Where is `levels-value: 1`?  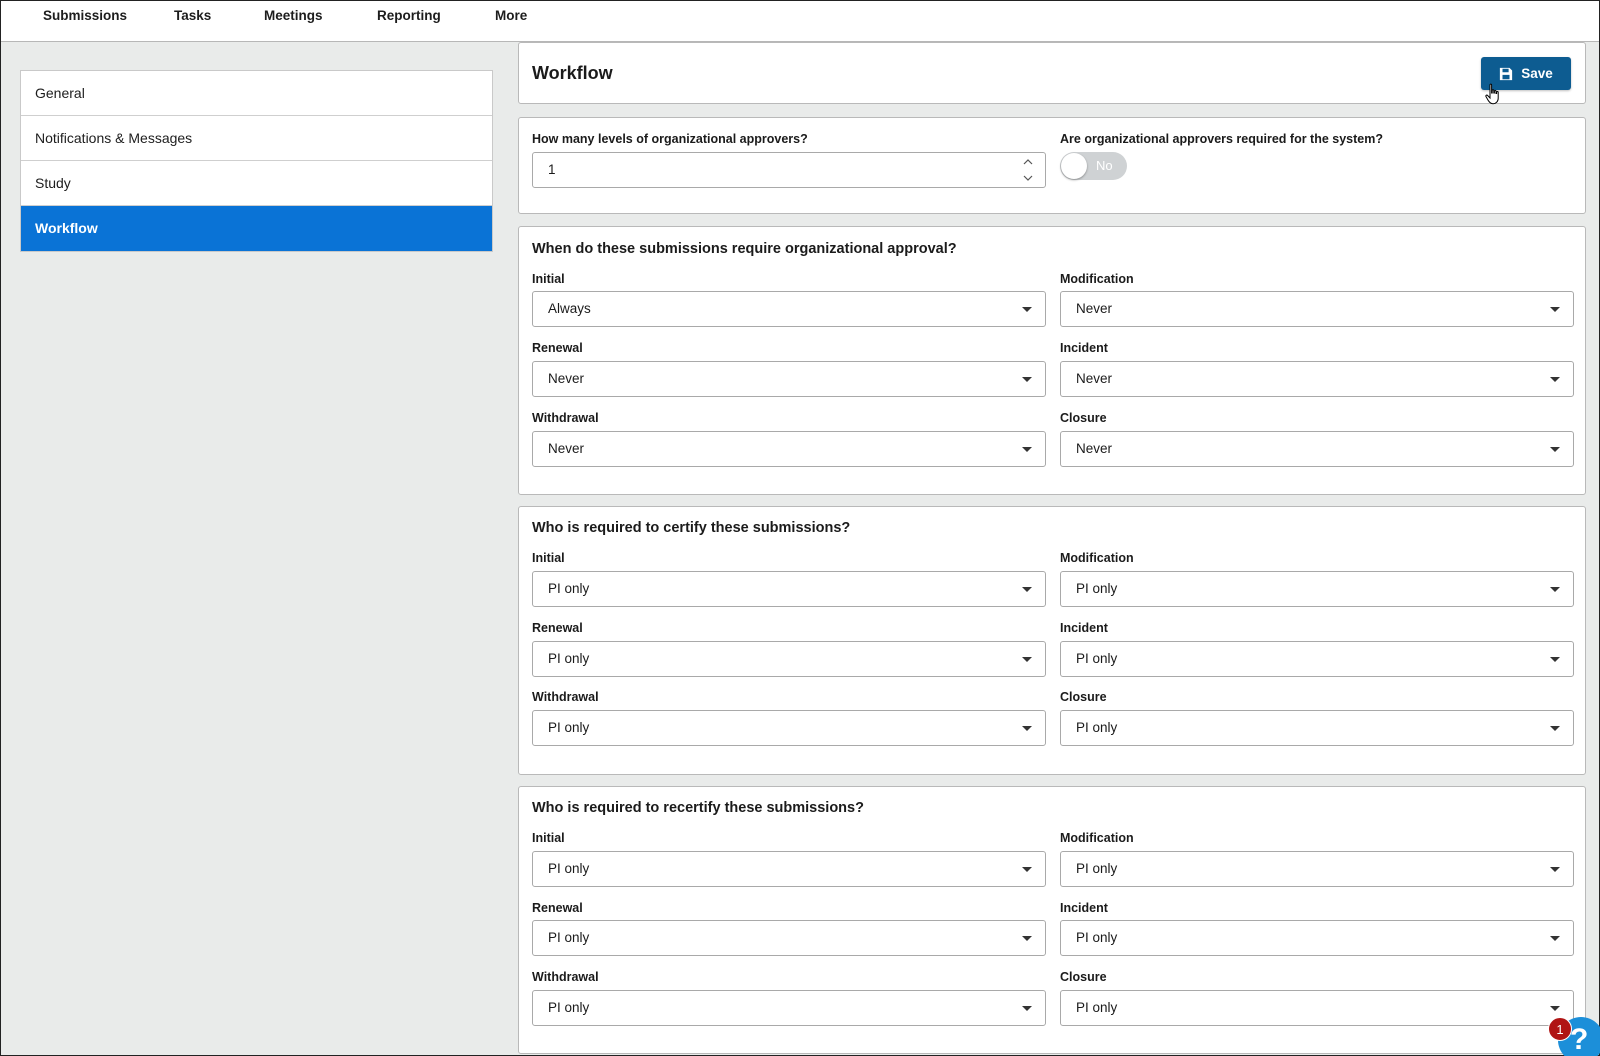
levels-value: 1 is located at coordinates (552, 169).